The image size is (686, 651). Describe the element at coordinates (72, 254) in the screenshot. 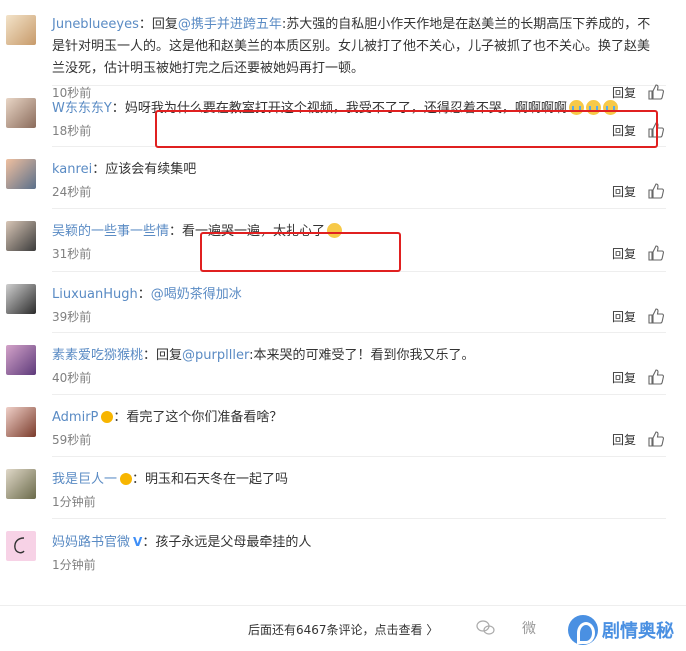

I see `timestamp: 31秒前` at that location.